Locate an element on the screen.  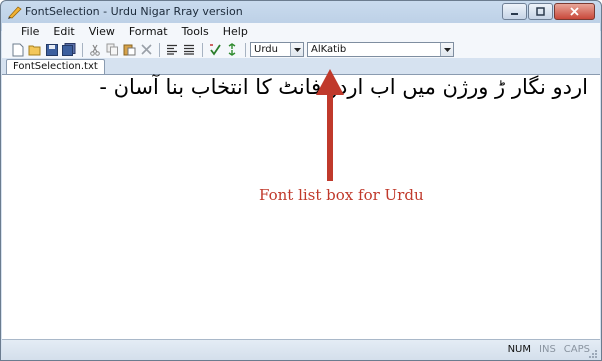
align-left-button is located at coordinates (172, 50).